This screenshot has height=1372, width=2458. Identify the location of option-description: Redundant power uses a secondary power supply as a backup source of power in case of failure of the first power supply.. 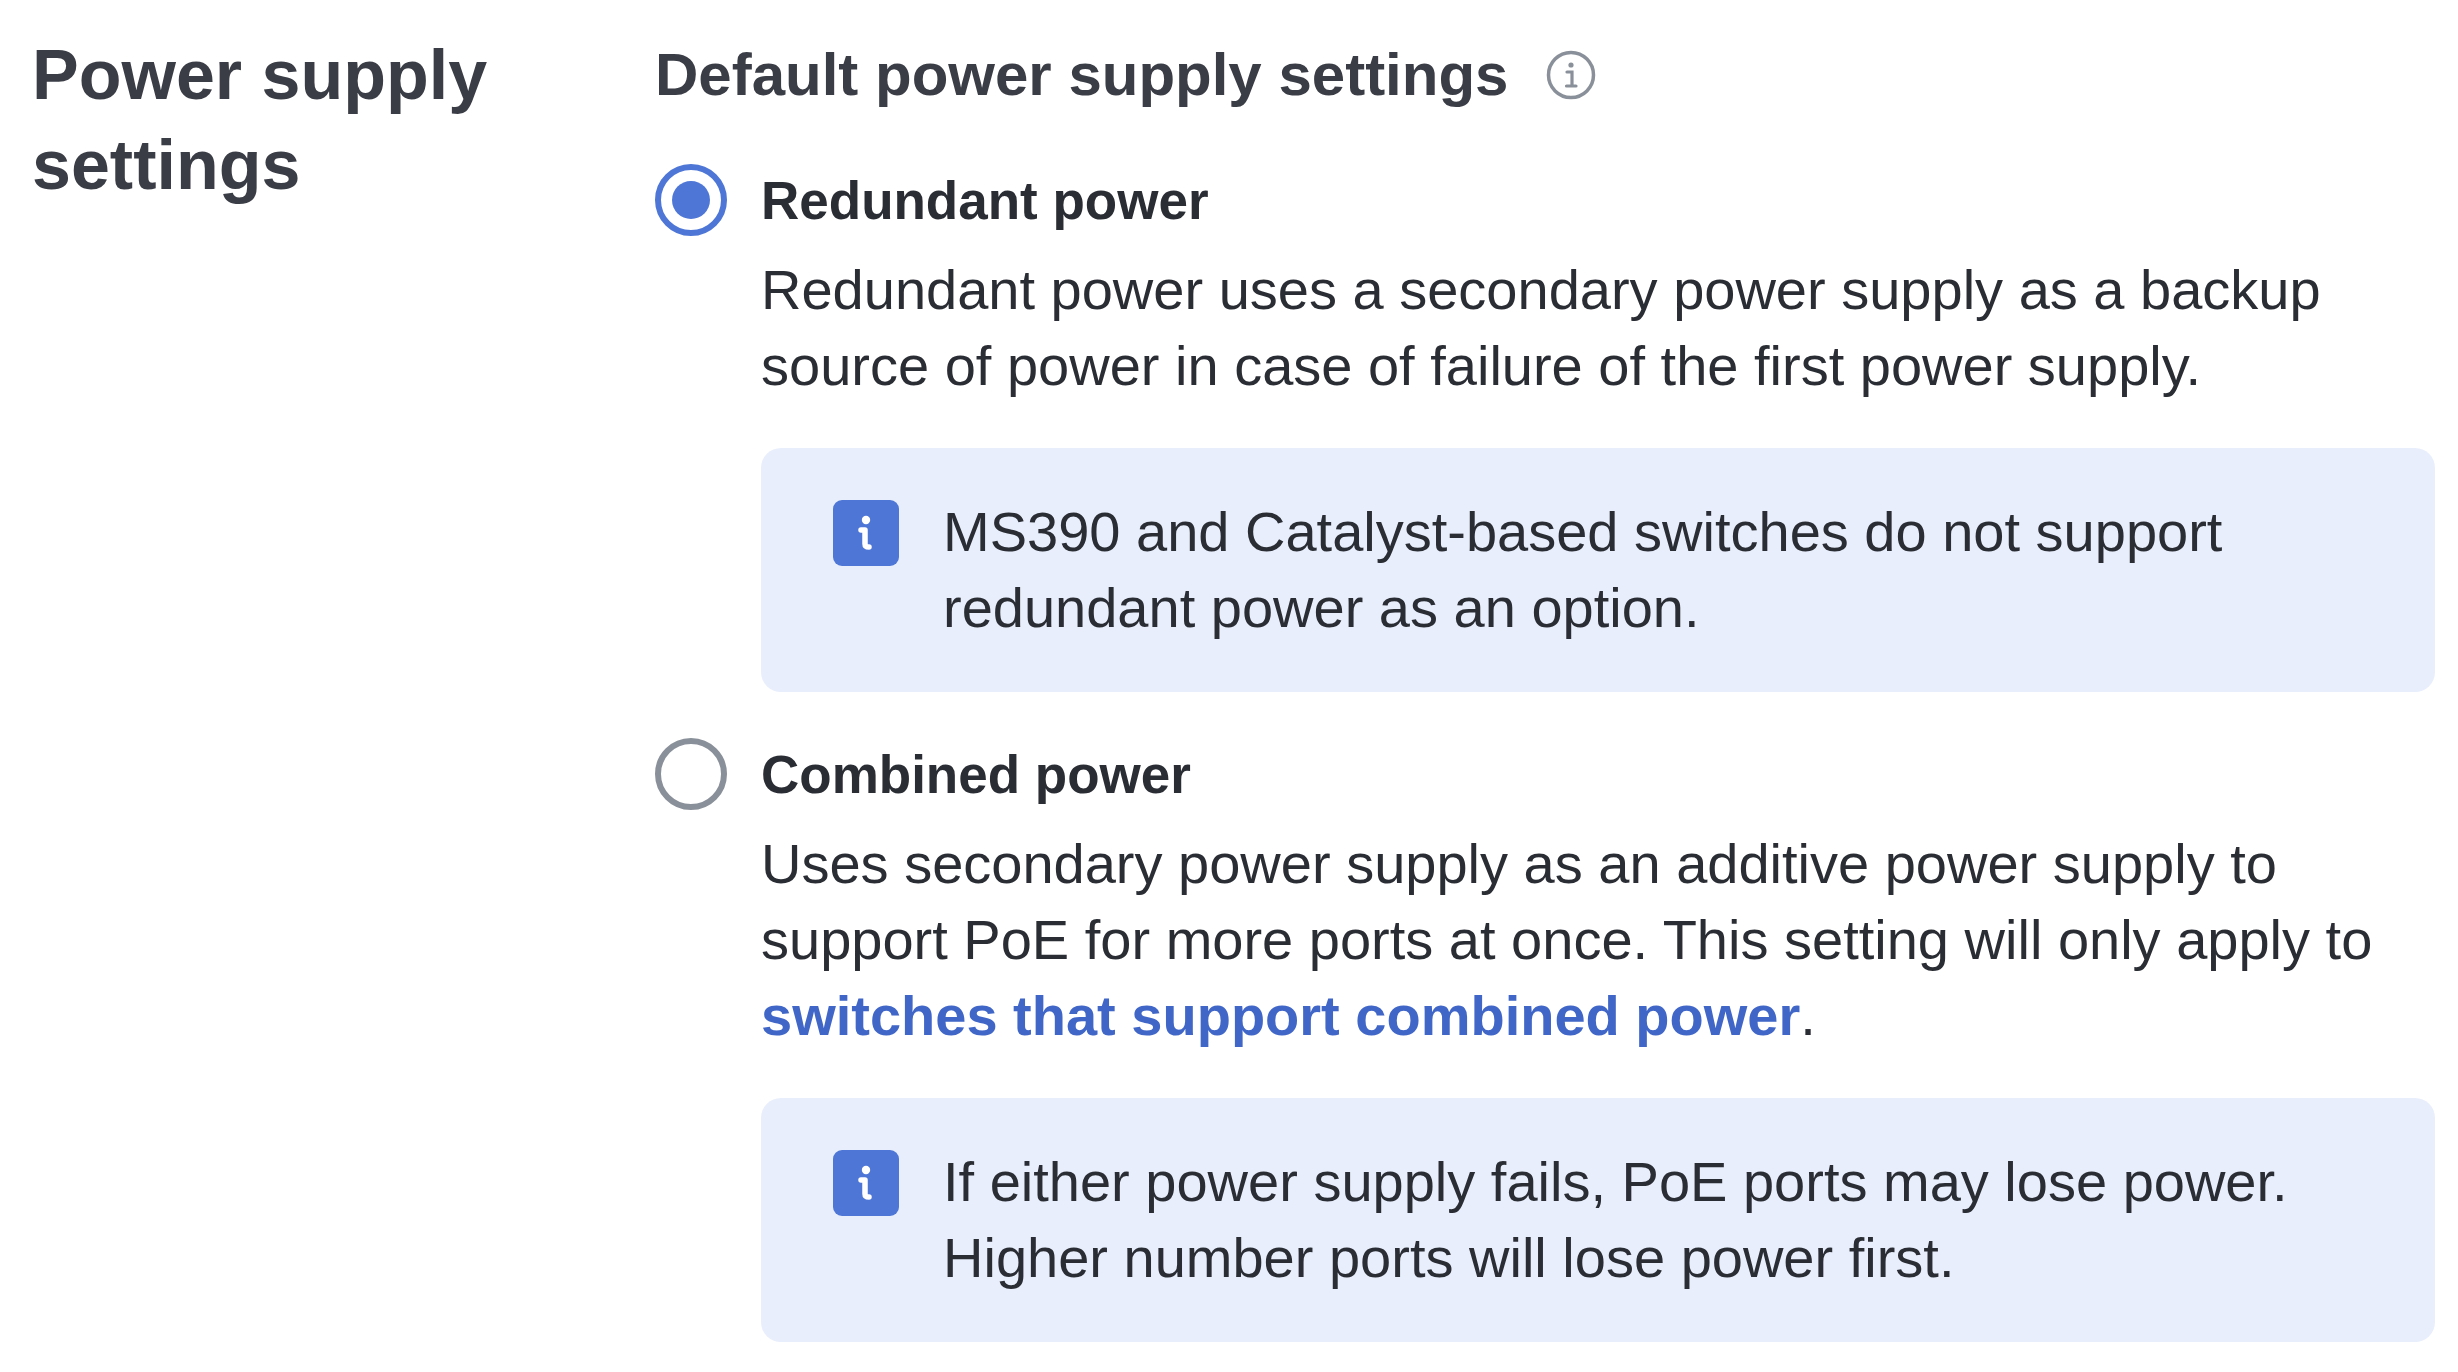
(1541, 328).